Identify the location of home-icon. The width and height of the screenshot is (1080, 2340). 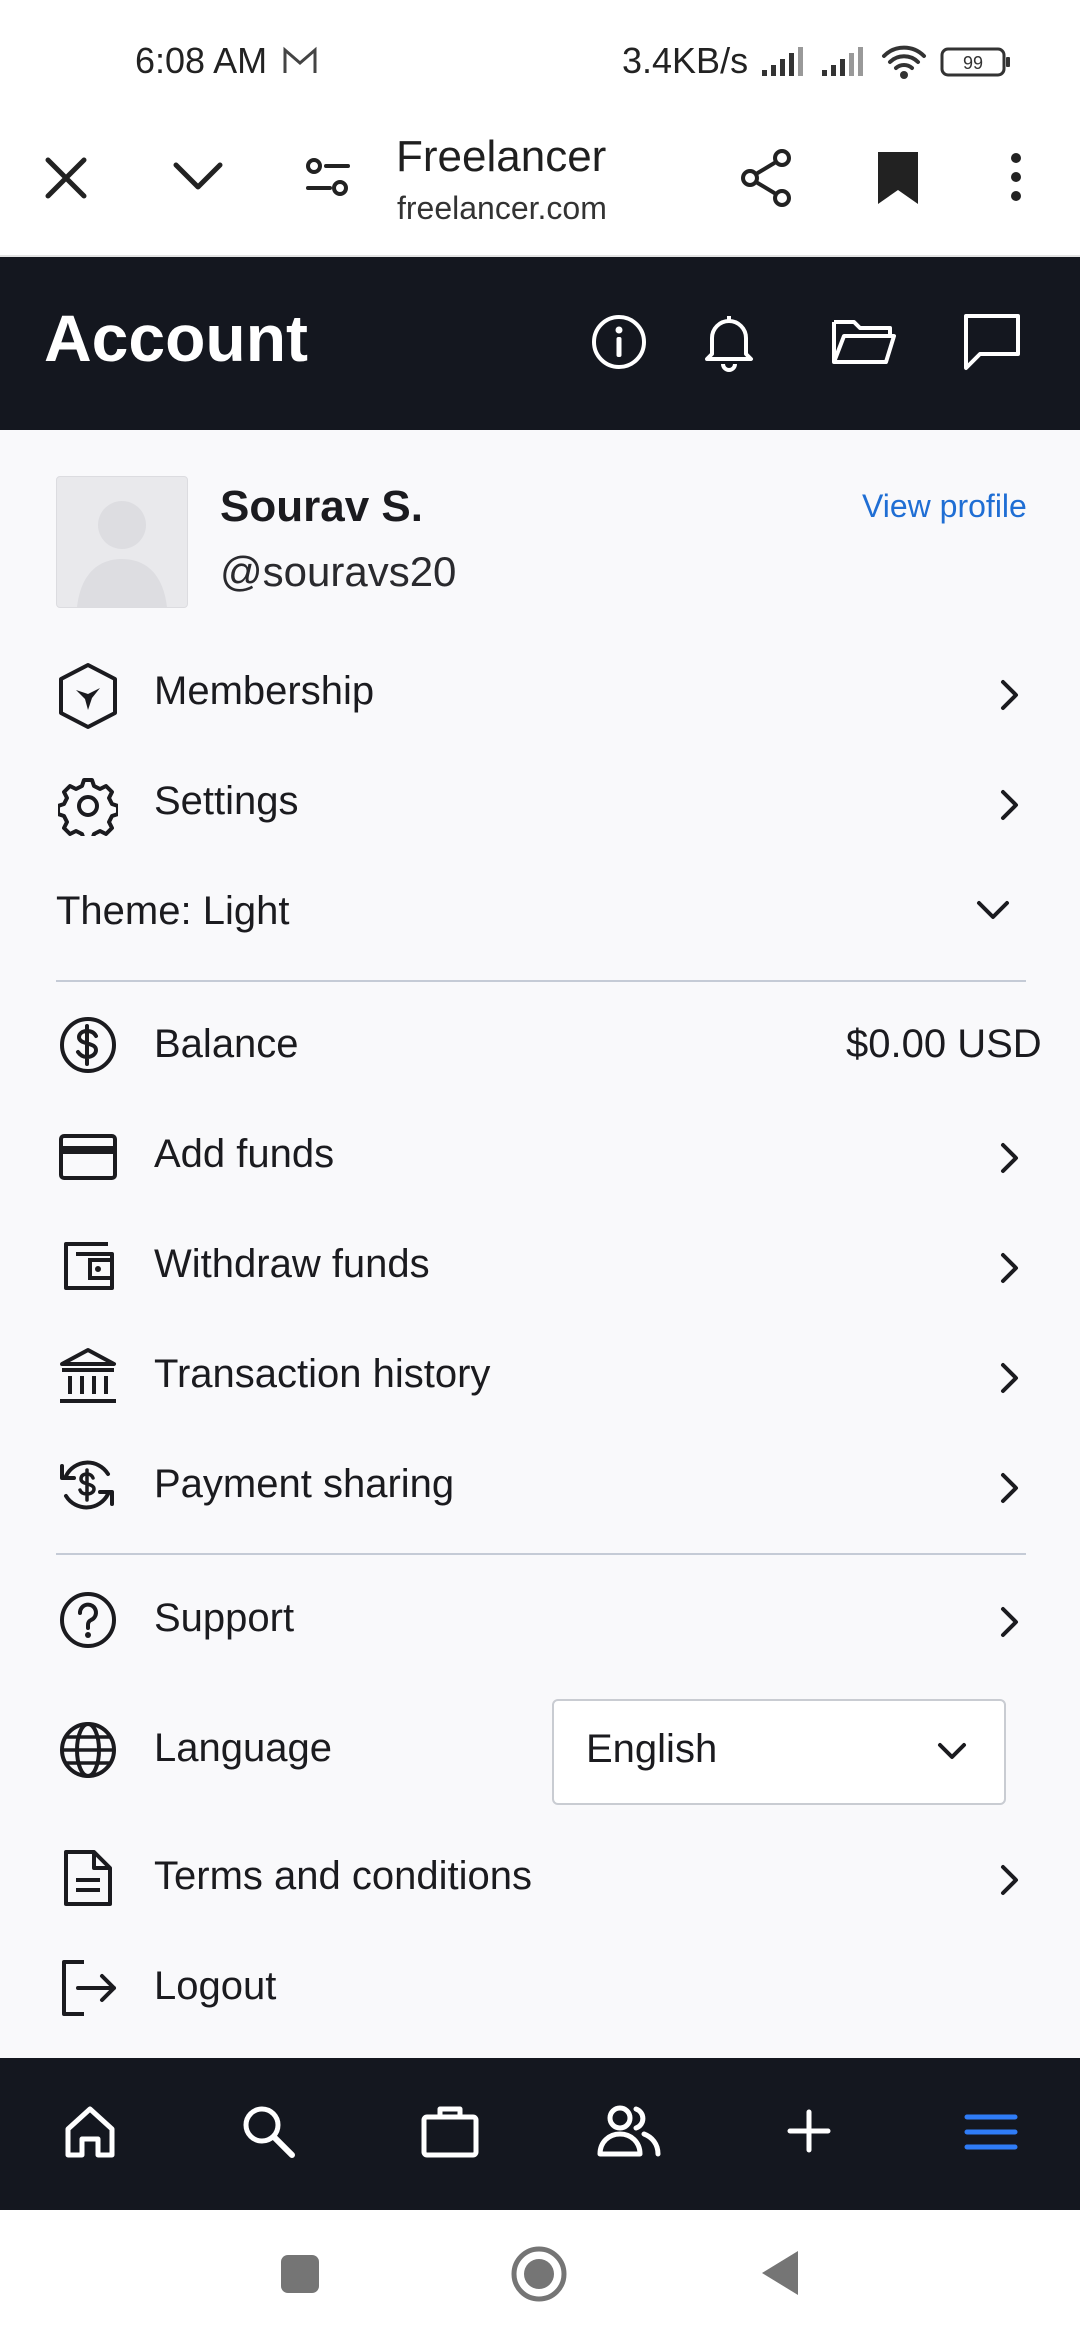
(90, 2131).